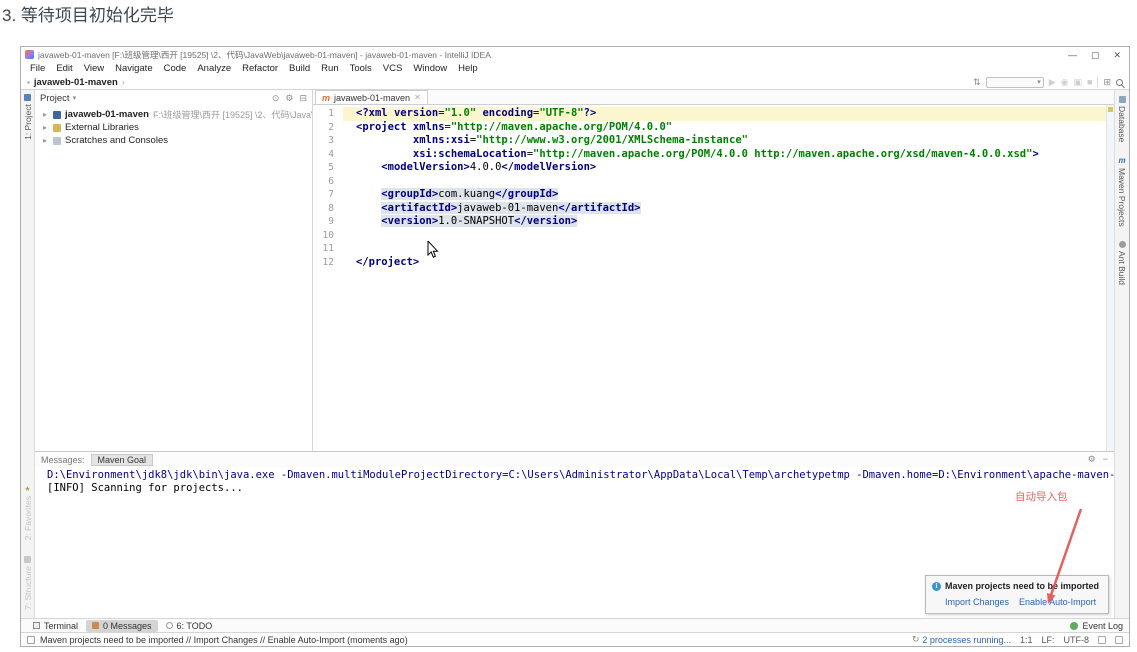 This screenshot has height=652, width=1137. I want to click on close-button: ✕, so click(1117, 55).